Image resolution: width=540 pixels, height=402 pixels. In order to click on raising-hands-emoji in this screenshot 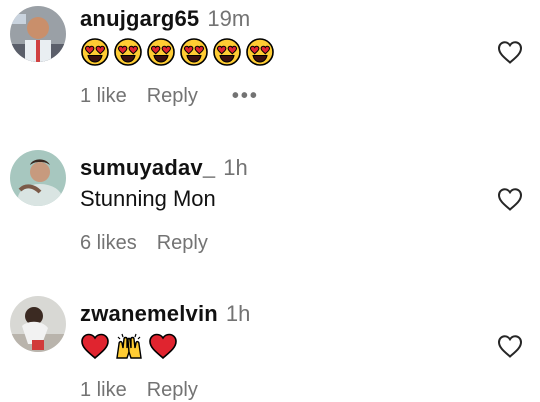, I will do `click(129, 346)`.